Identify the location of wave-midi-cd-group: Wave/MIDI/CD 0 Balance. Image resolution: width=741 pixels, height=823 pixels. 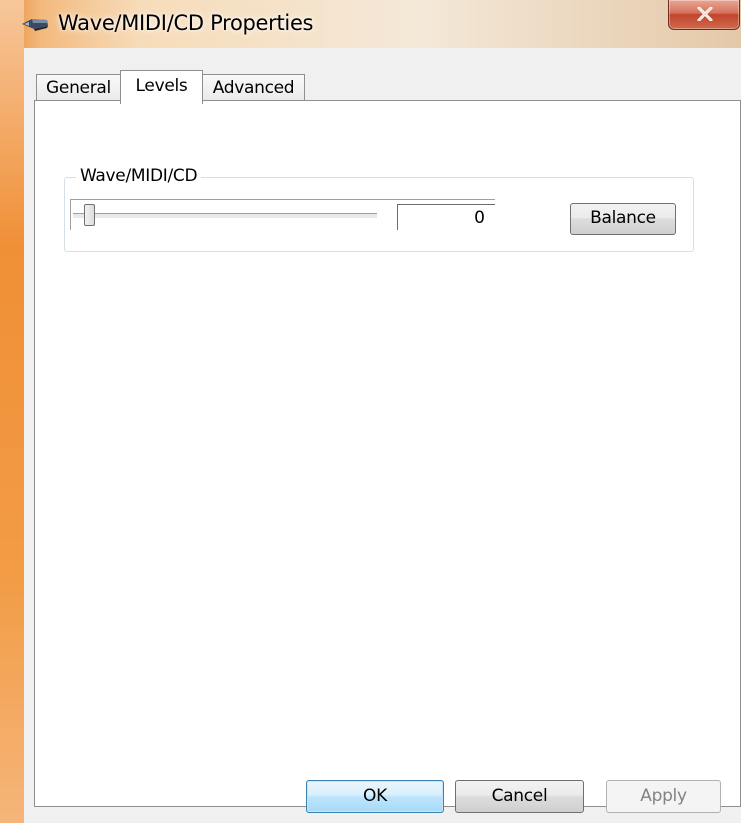
(379, 209).